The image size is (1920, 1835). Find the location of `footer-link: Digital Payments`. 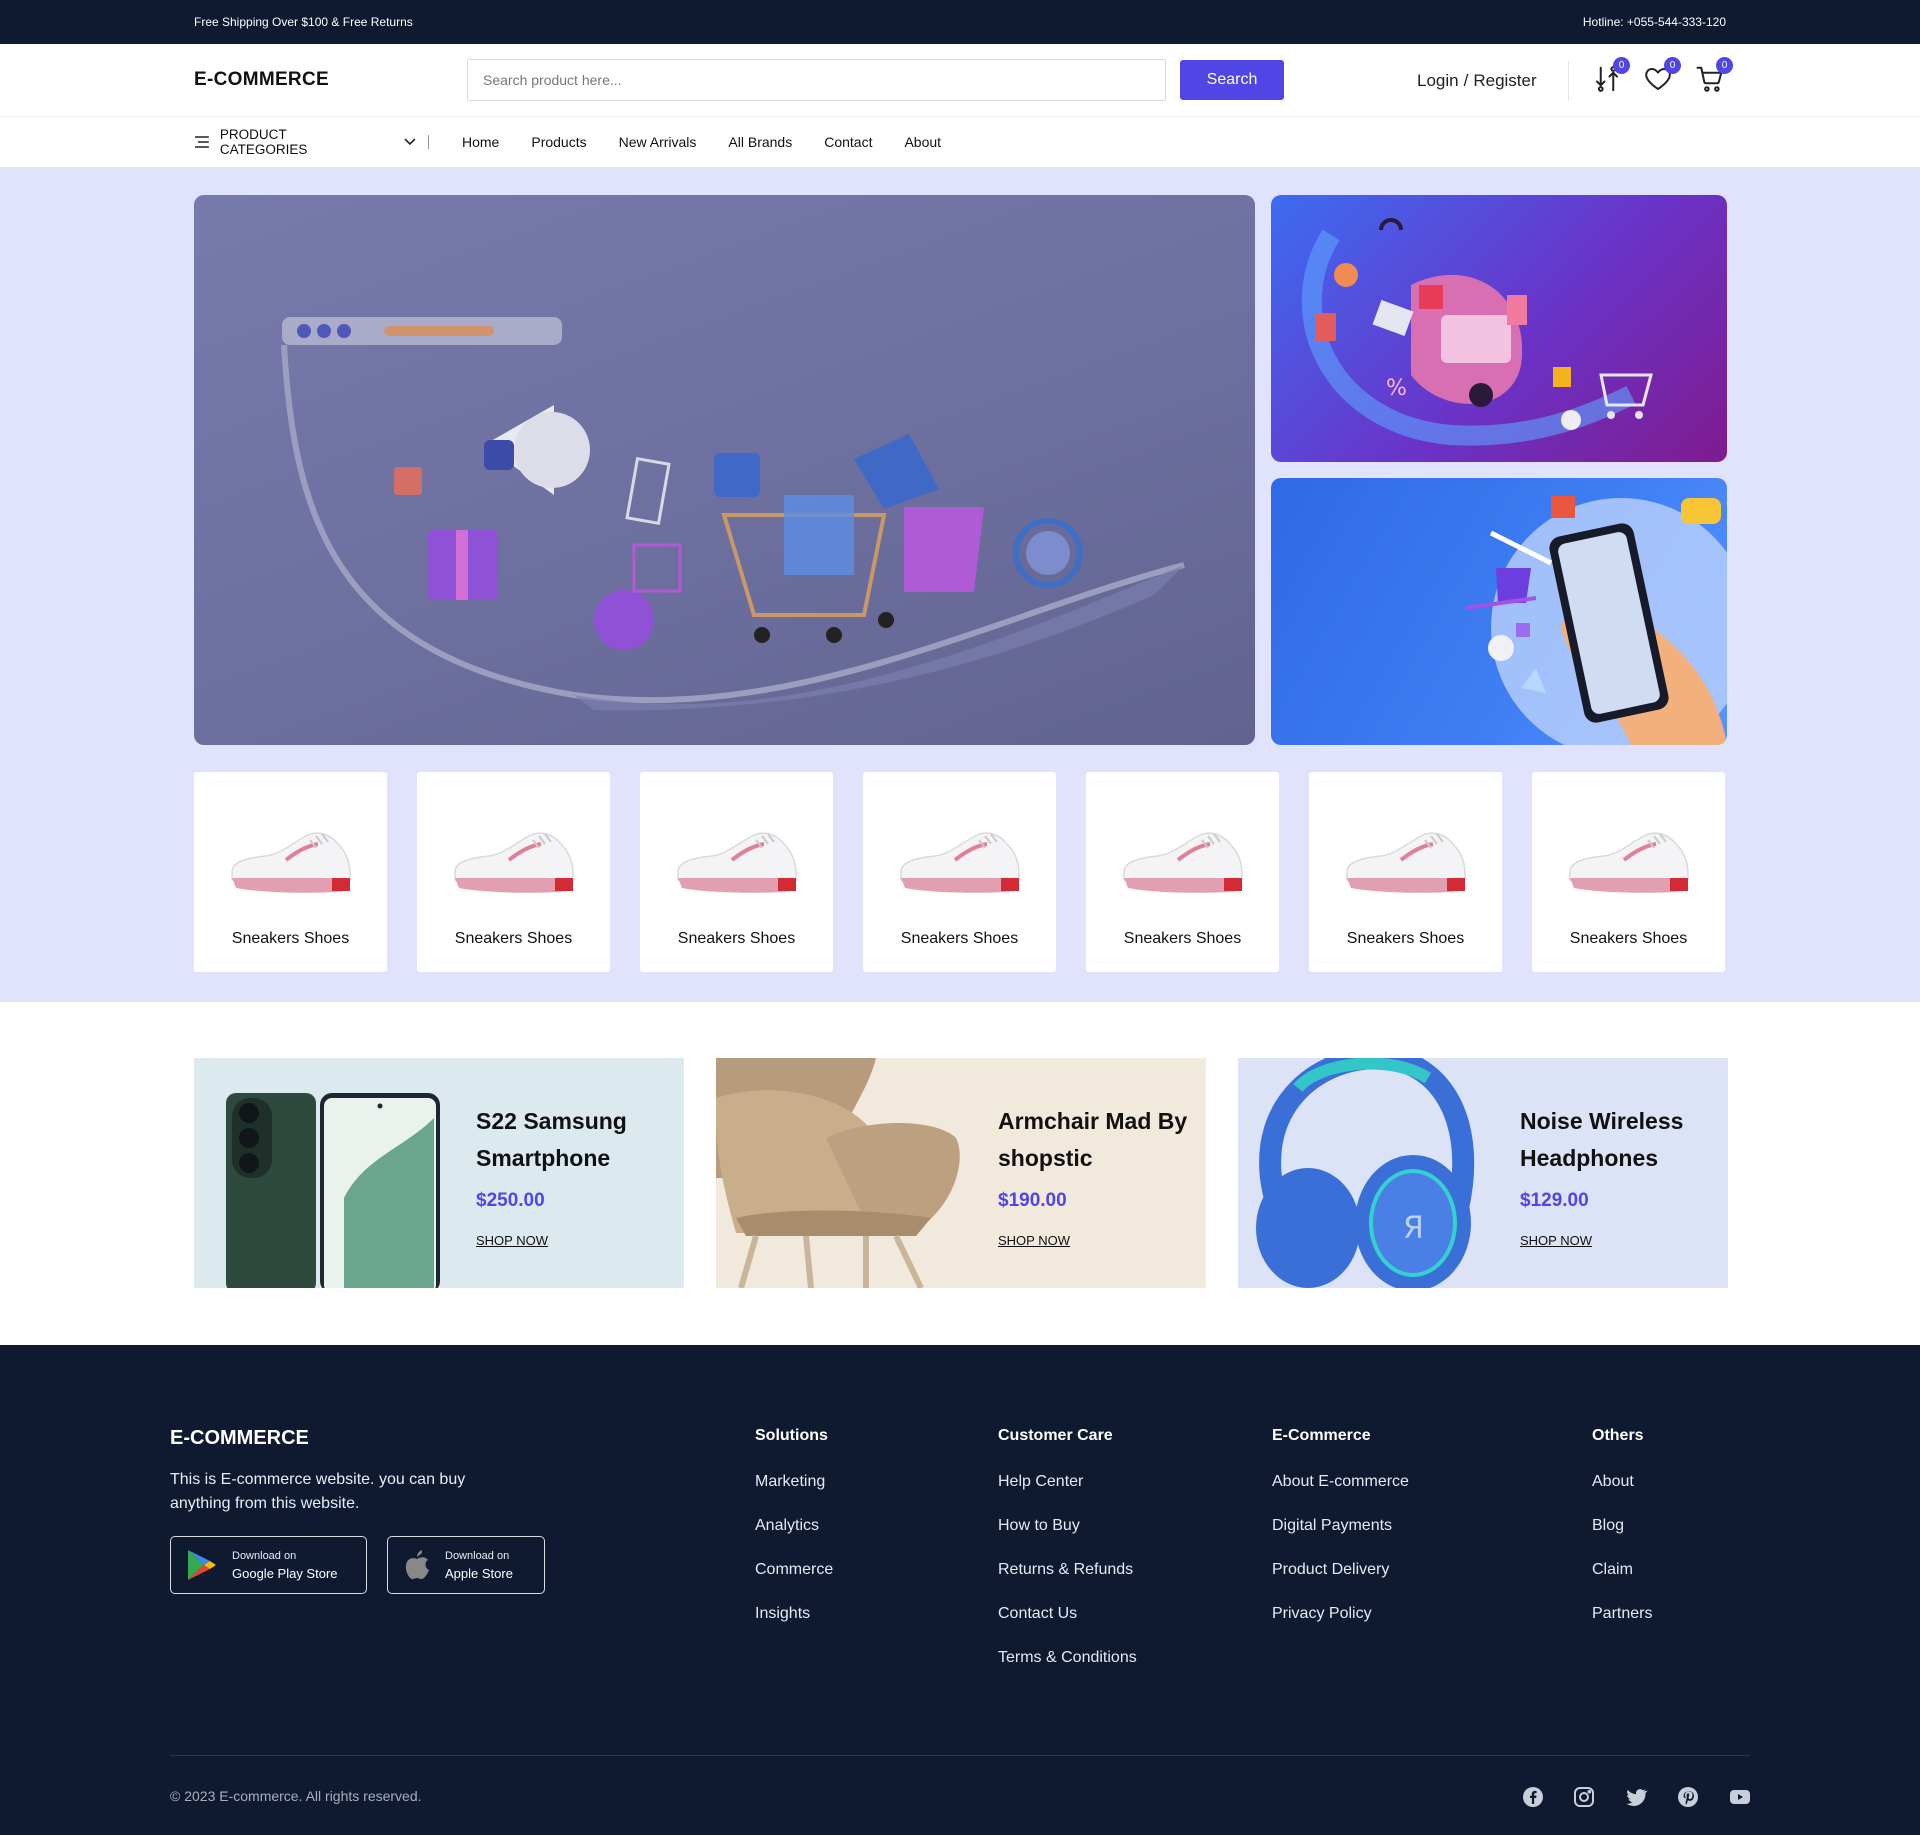

footer-link: Digital Payments is located at coordinates (1340, 1537).